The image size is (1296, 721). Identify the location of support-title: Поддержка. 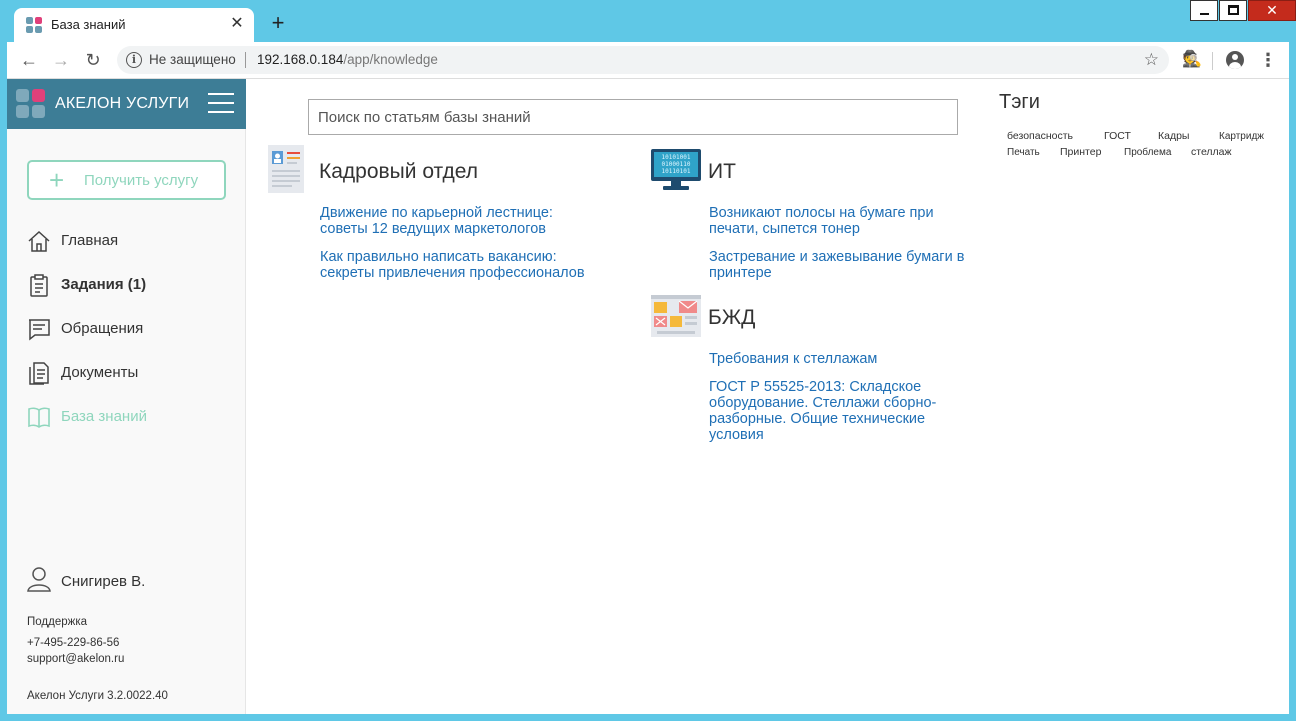
(57, 622).